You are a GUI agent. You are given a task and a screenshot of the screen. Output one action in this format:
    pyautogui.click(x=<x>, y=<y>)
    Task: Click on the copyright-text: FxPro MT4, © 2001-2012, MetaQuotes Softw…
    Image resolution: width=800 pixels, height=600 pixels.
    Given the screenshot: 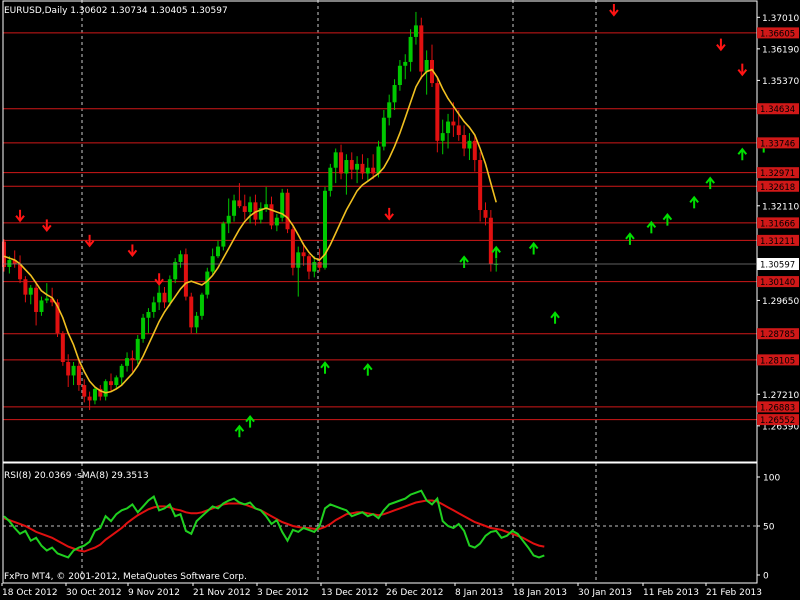 What is the action you would take?
    pyautogui.click(x=125, y=577)
    